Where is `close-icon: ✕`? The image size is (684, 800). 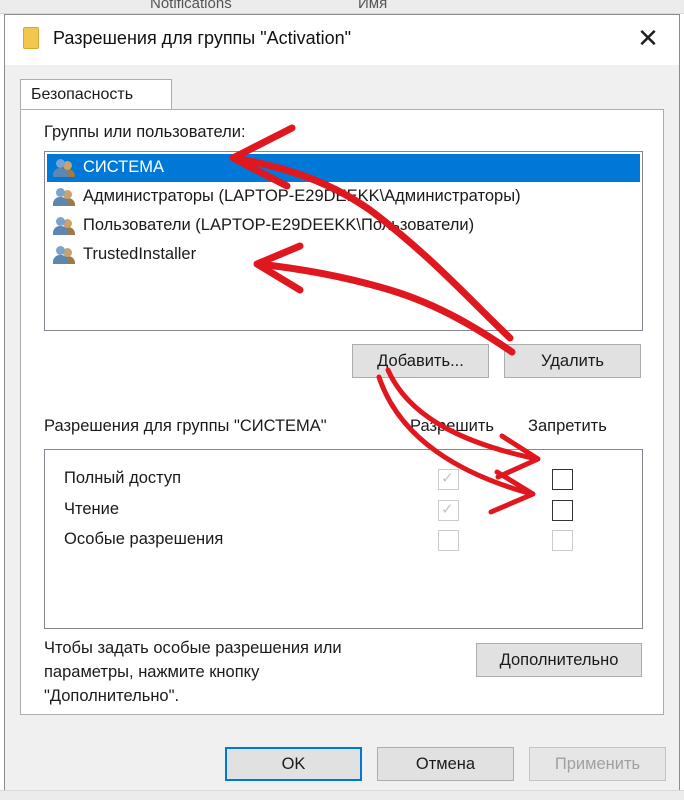
close-icon: ✕ is located at coordinates (648, 38).